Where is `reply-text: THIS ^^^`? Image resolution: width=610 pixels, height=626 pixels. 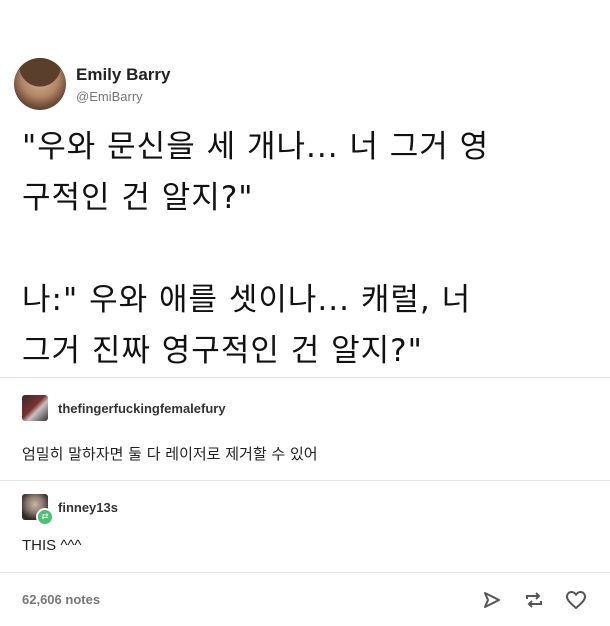
reply-text: THIS ^^^ is located at coordinates (52, 545).